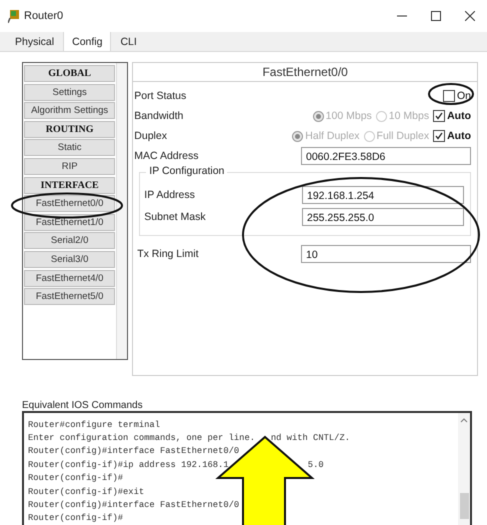 Image resolution: width=487 pixels, height=525 pixels. I want to click on console-text: 5.0, so click(316, 465).